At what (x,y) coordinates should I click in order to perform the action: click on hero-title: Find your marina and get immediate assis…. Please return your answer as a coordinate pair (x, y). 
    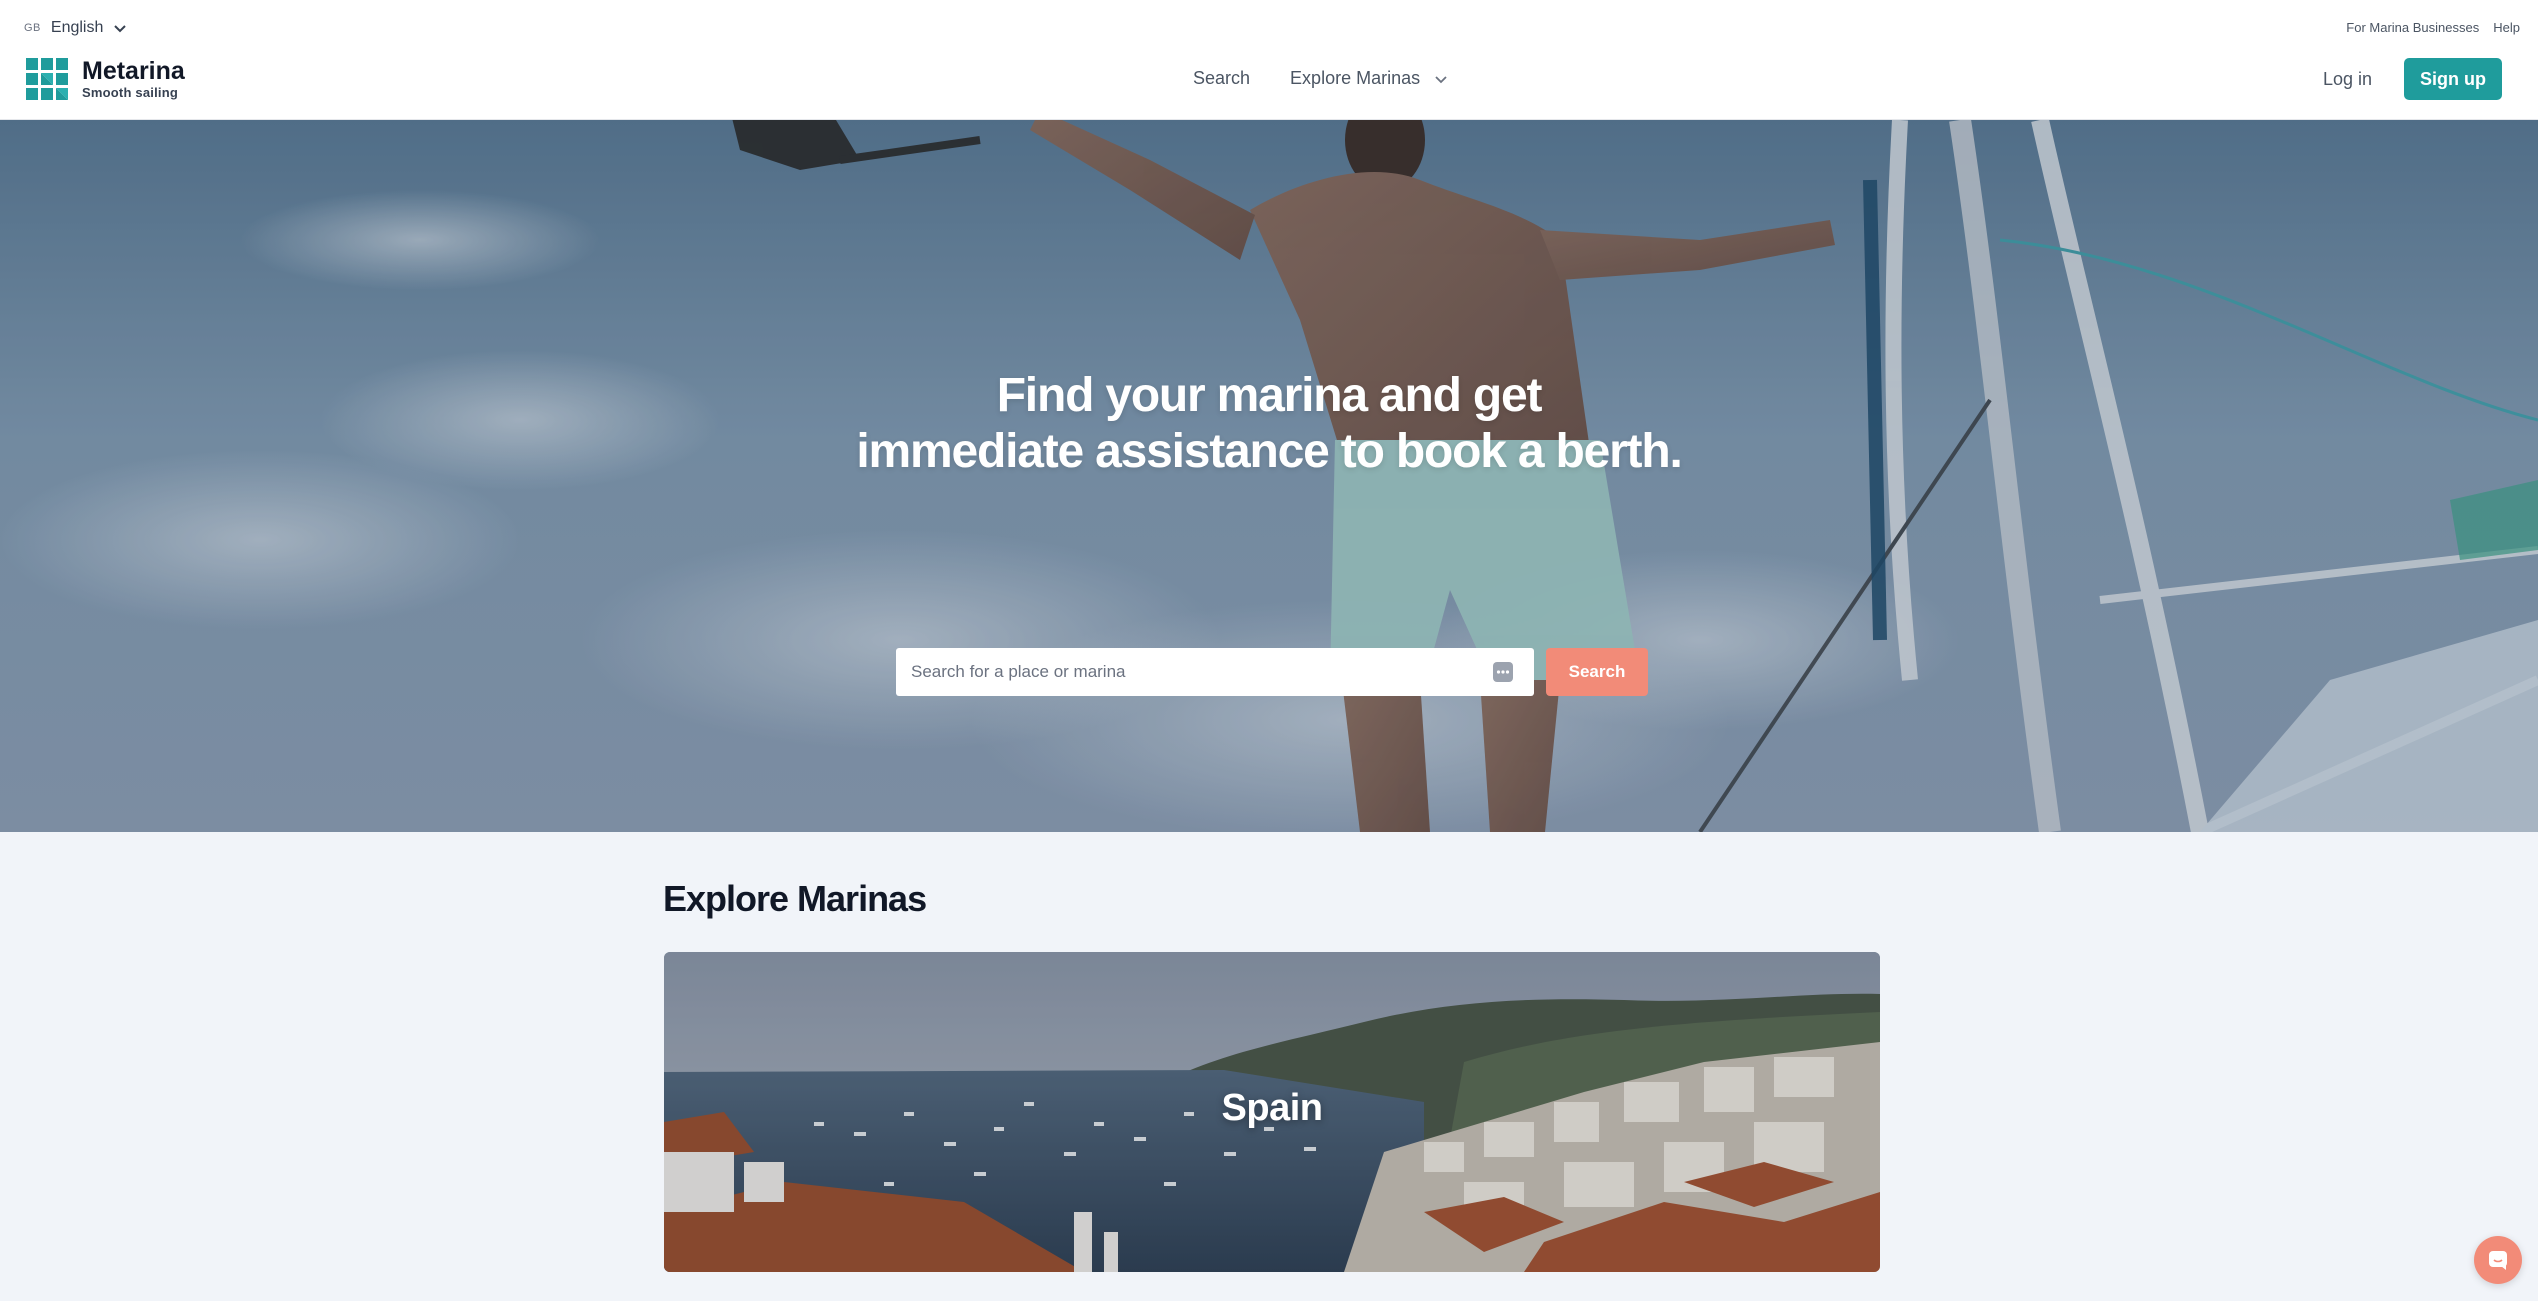
    Looking at the image, I should click on (1269, 424).